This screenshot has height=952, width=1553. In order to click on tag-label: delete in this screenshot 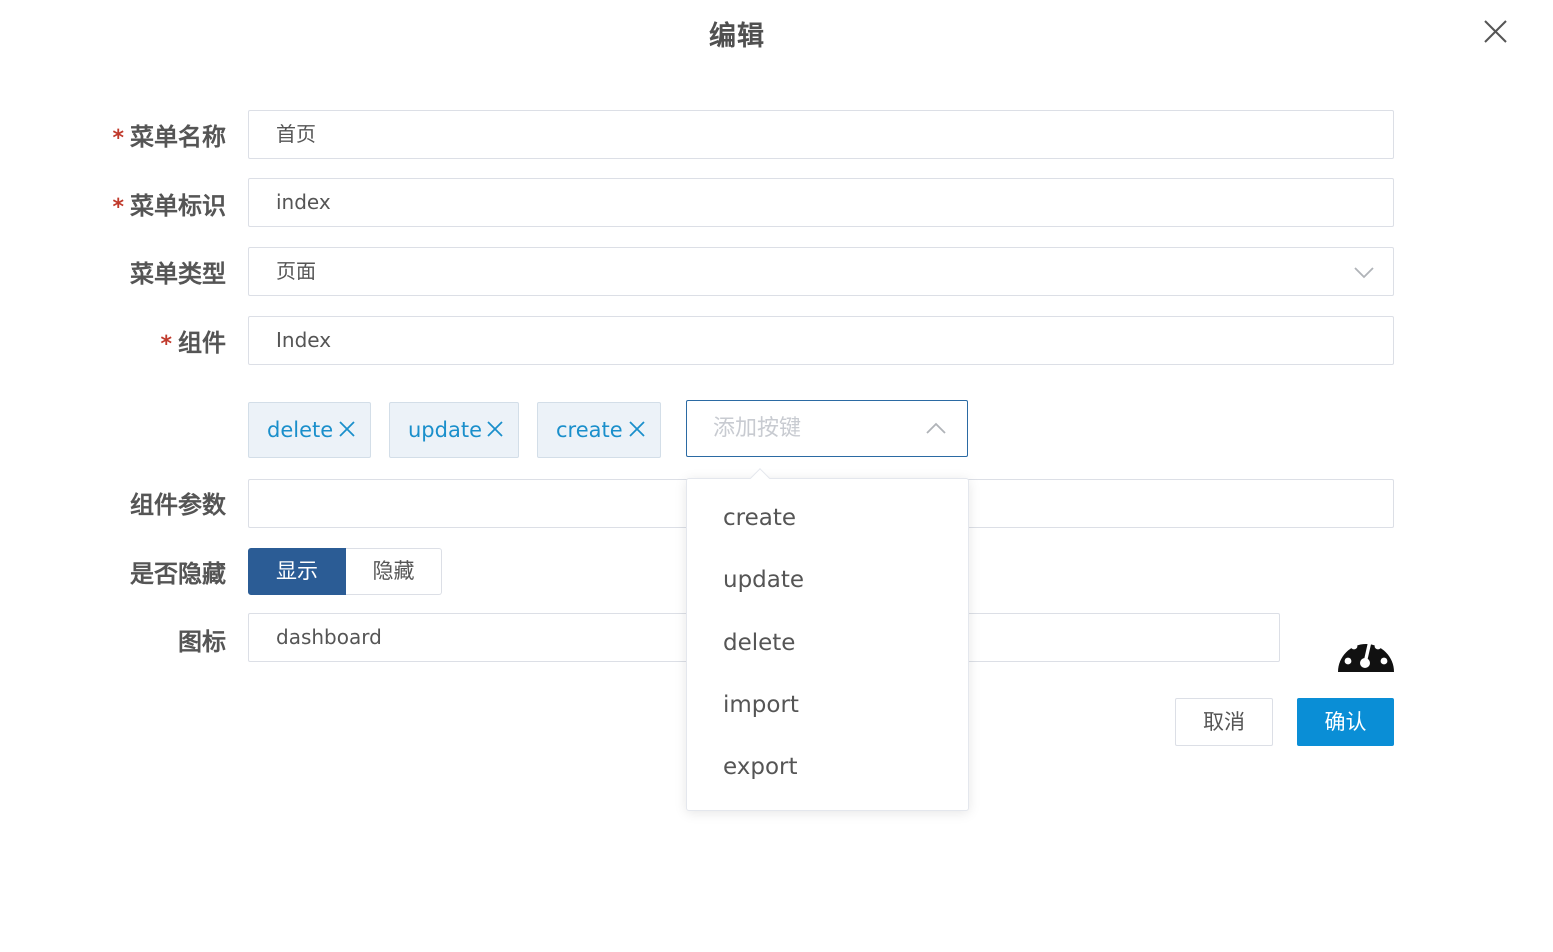, I will do `click(300, 430)`.